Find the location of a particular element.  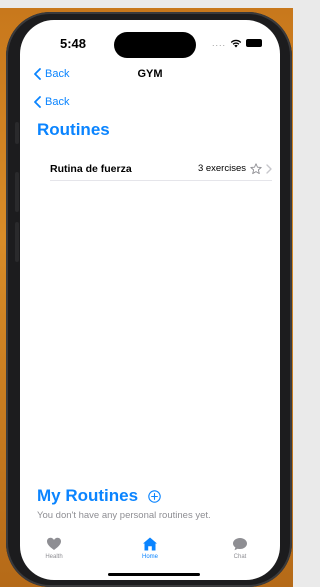

tab-health: Health is located at coordinates (54, 548).